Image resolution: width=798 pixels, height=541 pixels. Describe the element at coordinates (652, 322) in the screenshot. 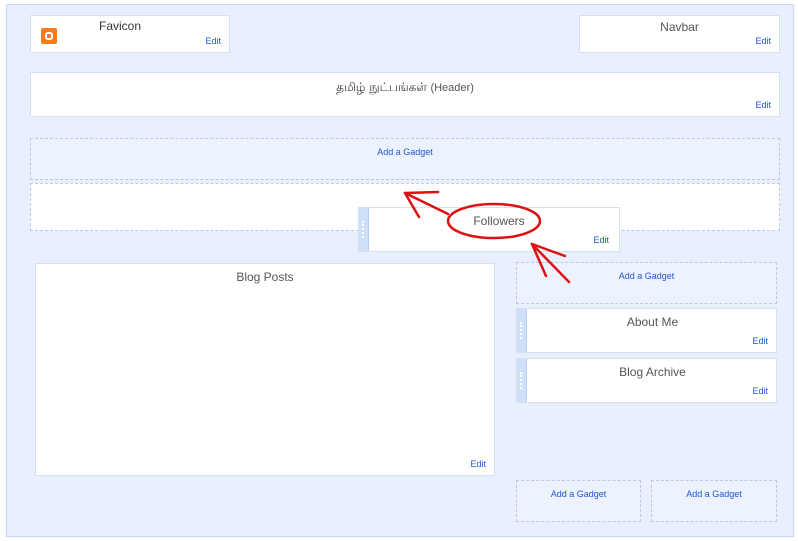

I see `about-me-title: About Me` at that location.